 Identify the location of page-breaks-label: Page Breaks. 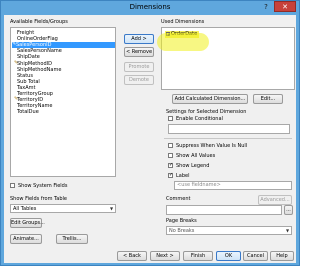
(181, 221).